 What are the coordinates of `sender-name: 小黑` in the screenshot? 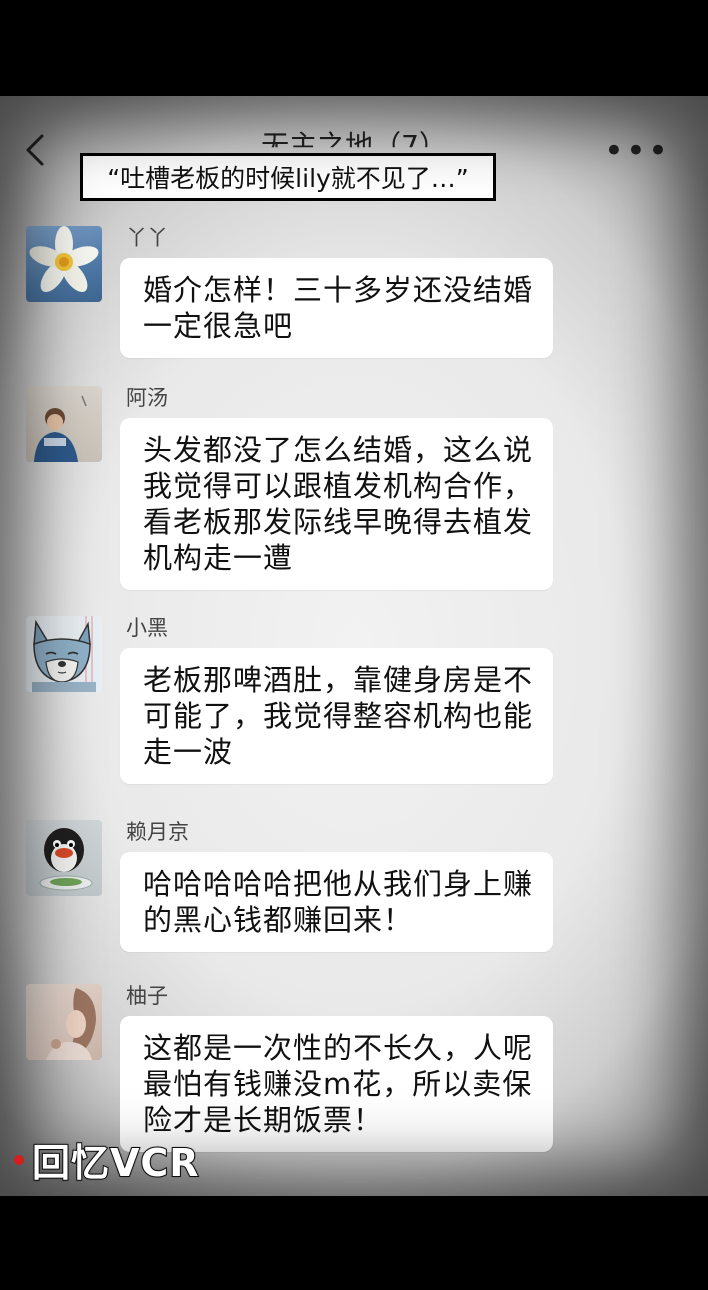 It's located at (147, 628).